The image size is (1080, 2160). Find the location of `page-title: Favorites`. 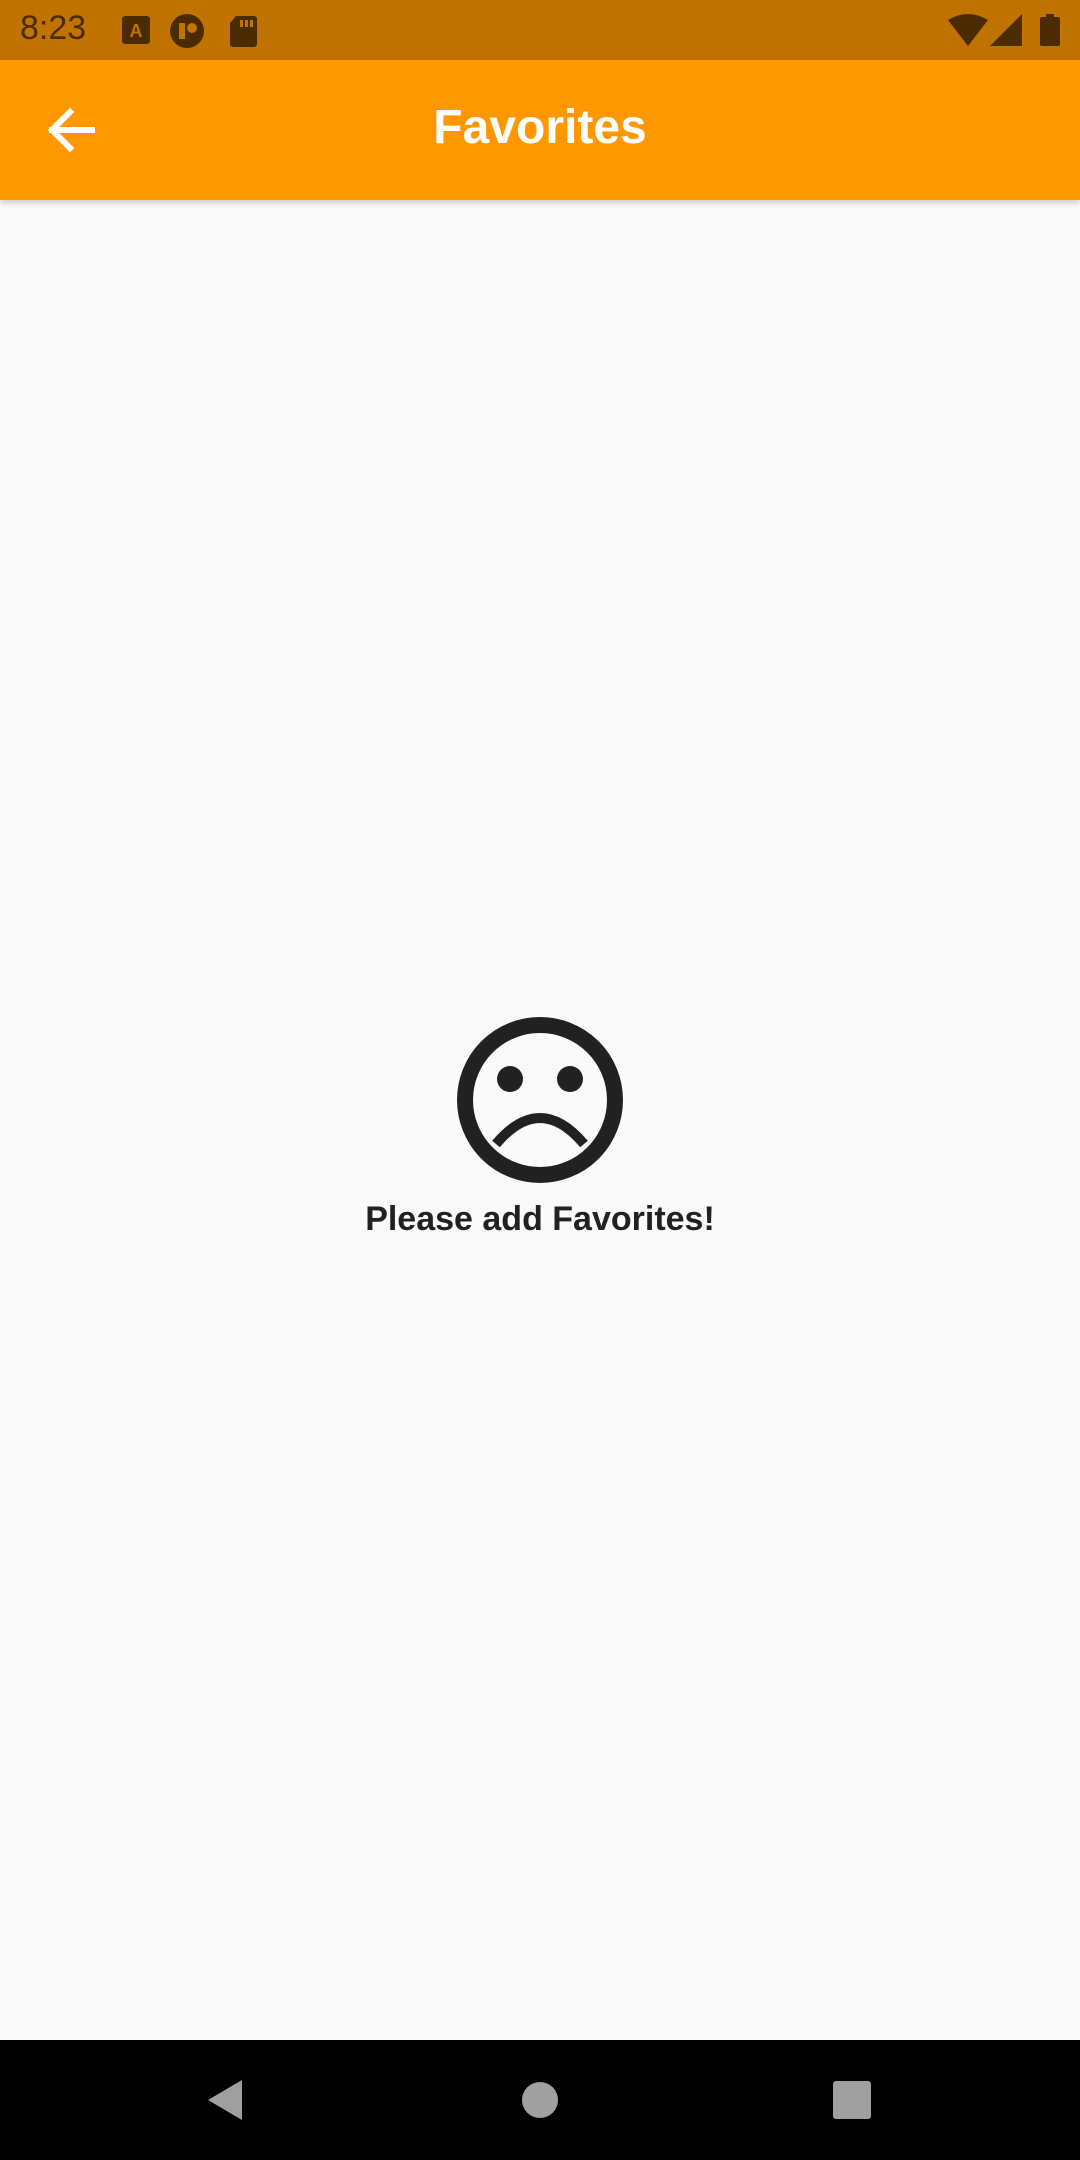

page-title: Favorites is located at coordinates (540, 127).